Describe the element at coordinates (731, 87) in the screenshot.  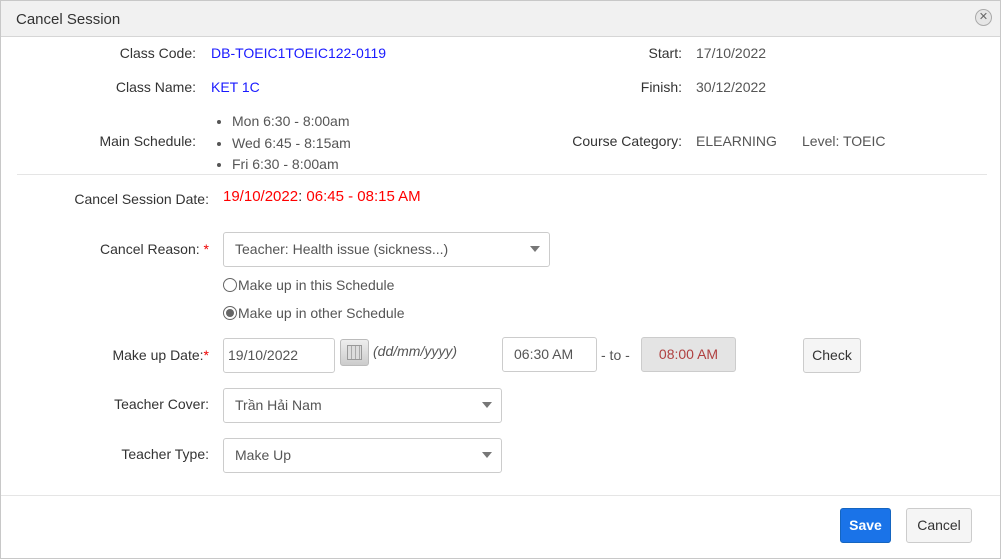
I see `finish-value: 30/12/2022` at that location.